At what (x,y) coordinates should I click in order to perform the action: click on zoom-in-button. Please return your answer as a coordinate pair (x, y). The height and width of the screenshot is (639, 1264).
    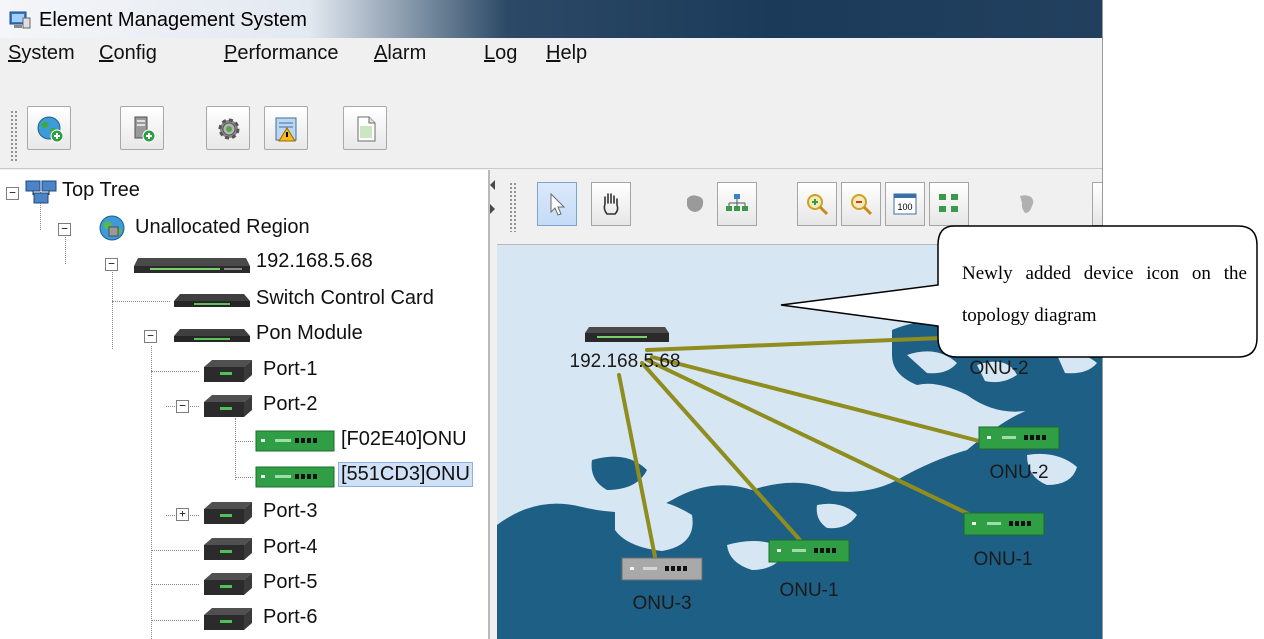
    Looking at the image, I should click on (817, 204).